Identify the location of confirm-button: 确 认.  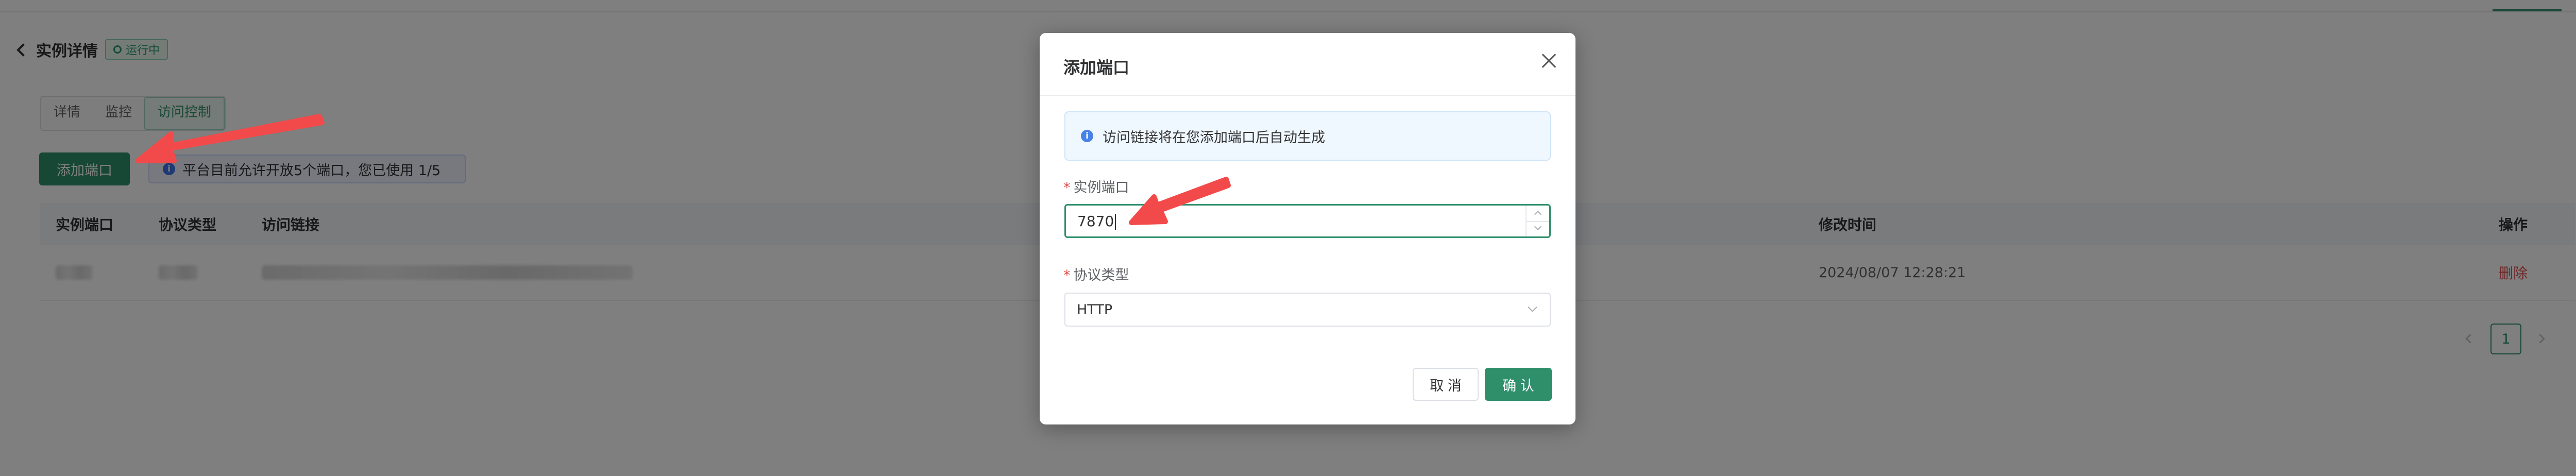
(1518, 384).